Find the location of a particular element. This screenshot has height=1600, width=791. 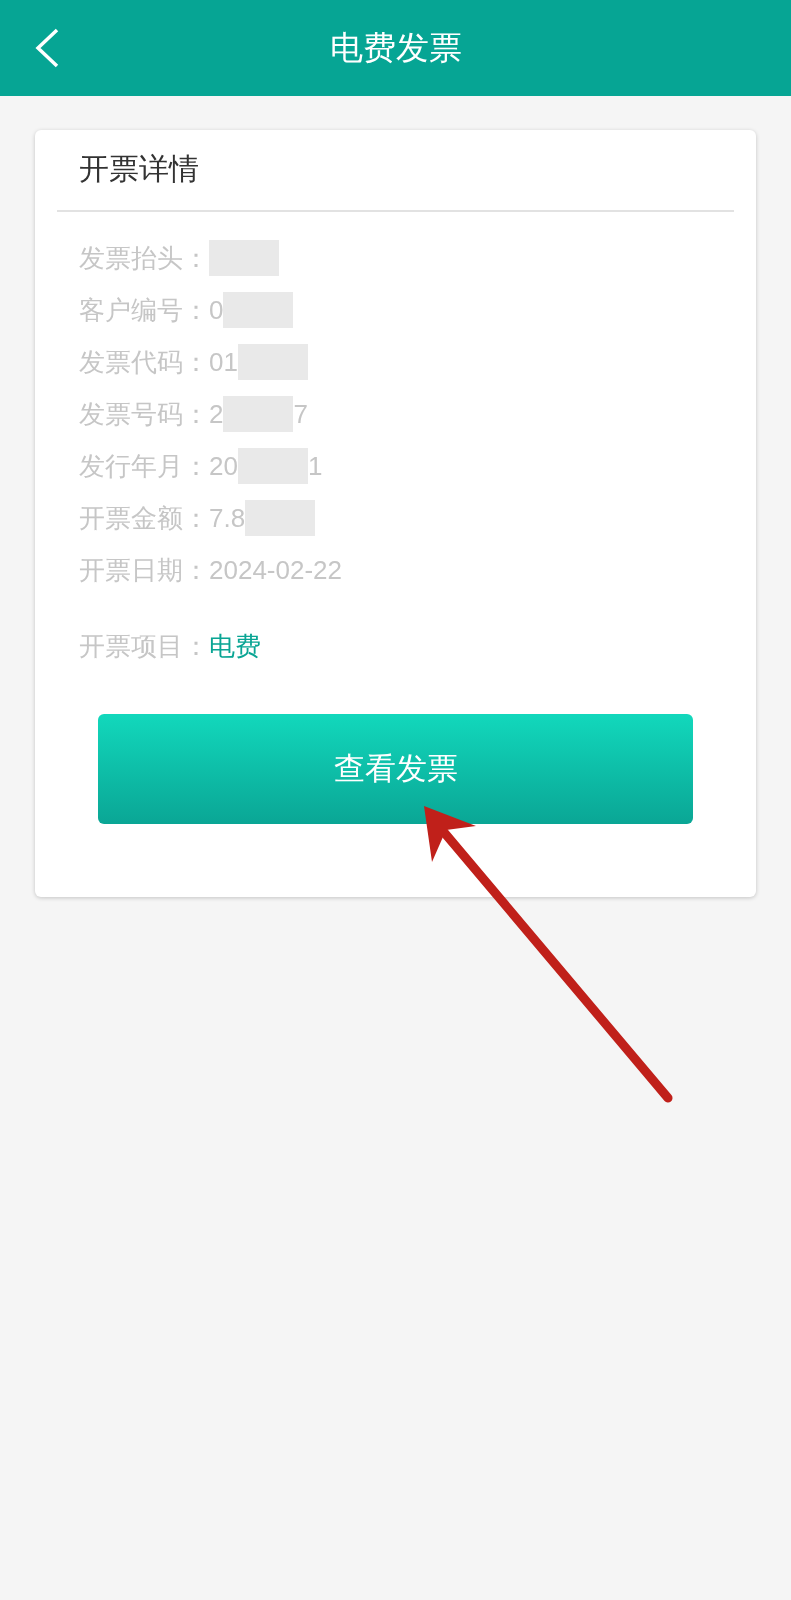

field-label: 开票项目： is located at coordinates (144, 646).